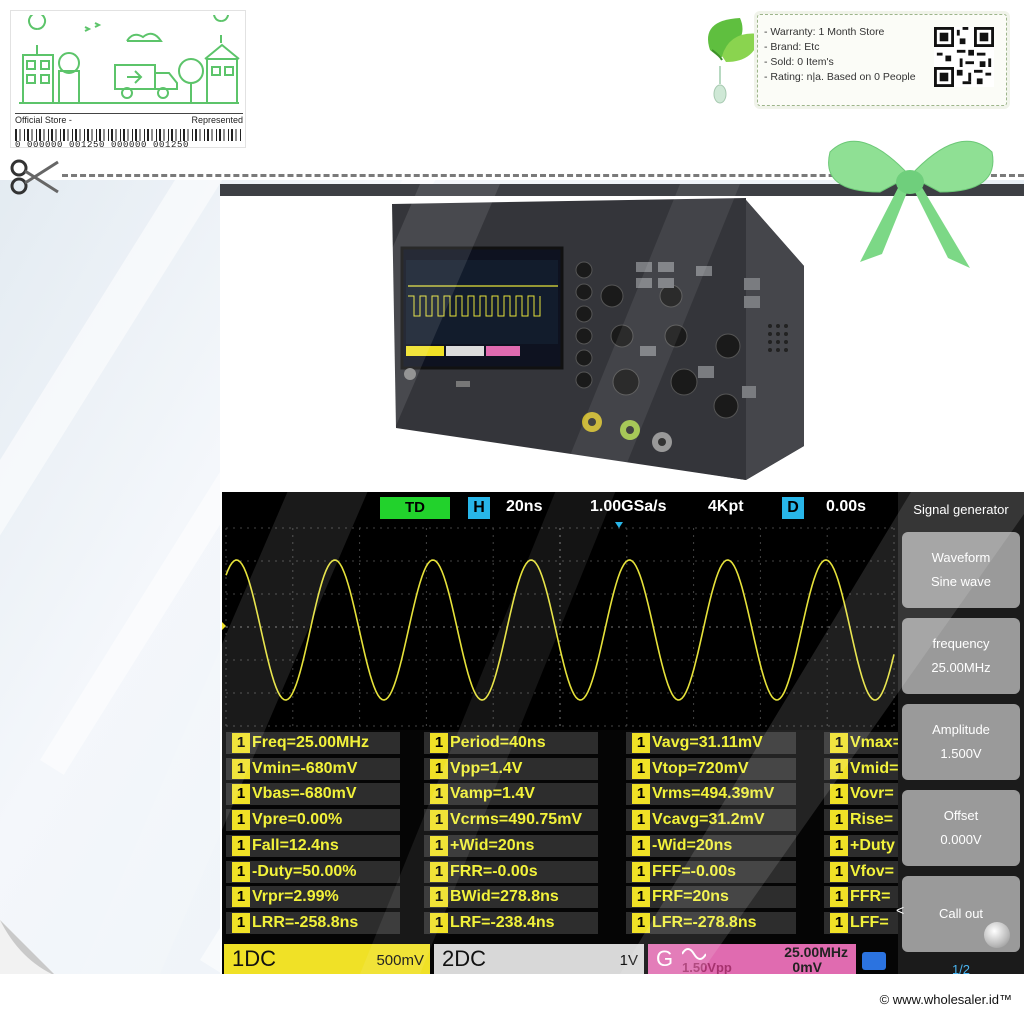 The height and width of the screenshot is (1024, 1024). Describe the element at coordinates (752, 959) in the screenshot. I see `generator-status: G 25.00MHz 1.50Vpp 0mV` at that location.